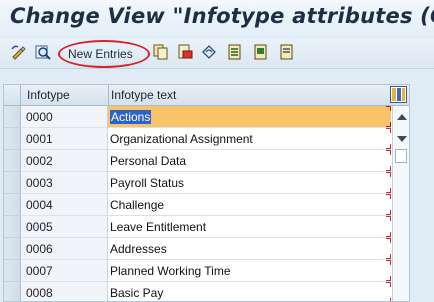  Describe the element at coordinates (402, 117) in the screenshot. I see `scroll-up-icon` at that location.